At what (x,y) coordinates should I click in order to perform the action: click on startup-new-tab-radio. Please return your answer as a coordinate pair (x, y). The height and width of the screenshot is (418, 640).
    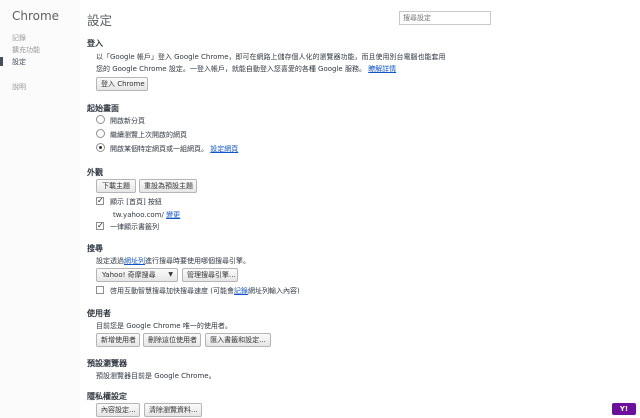
    Looking at the image, I should click on (100, 119).